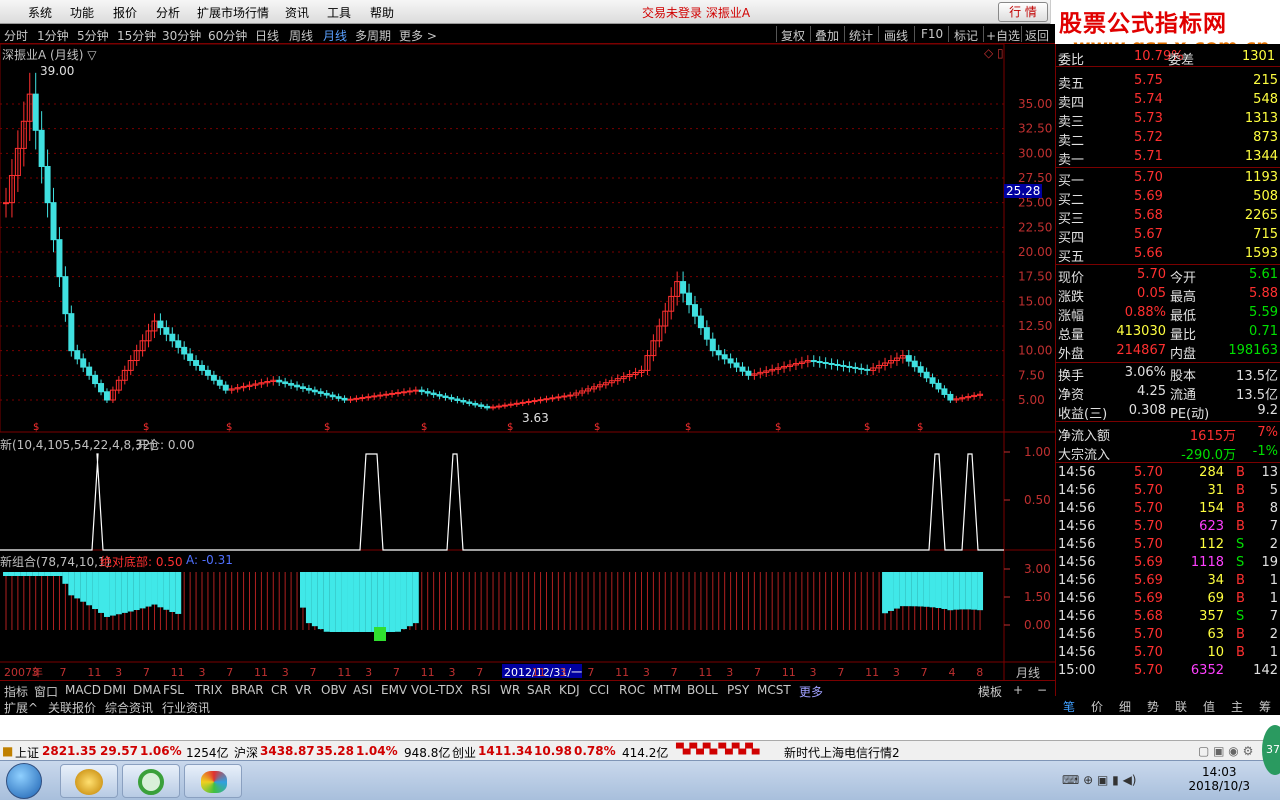 This screenshot has width=1280, height=800. I want to click on quote-panel-tab: 细, so click(1125, 706).